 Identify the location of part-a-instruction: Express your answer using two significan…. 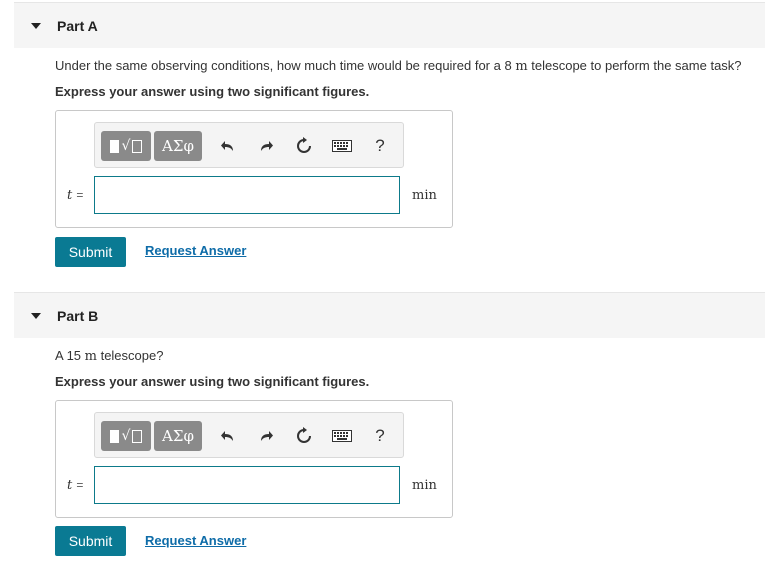
(212, 91).